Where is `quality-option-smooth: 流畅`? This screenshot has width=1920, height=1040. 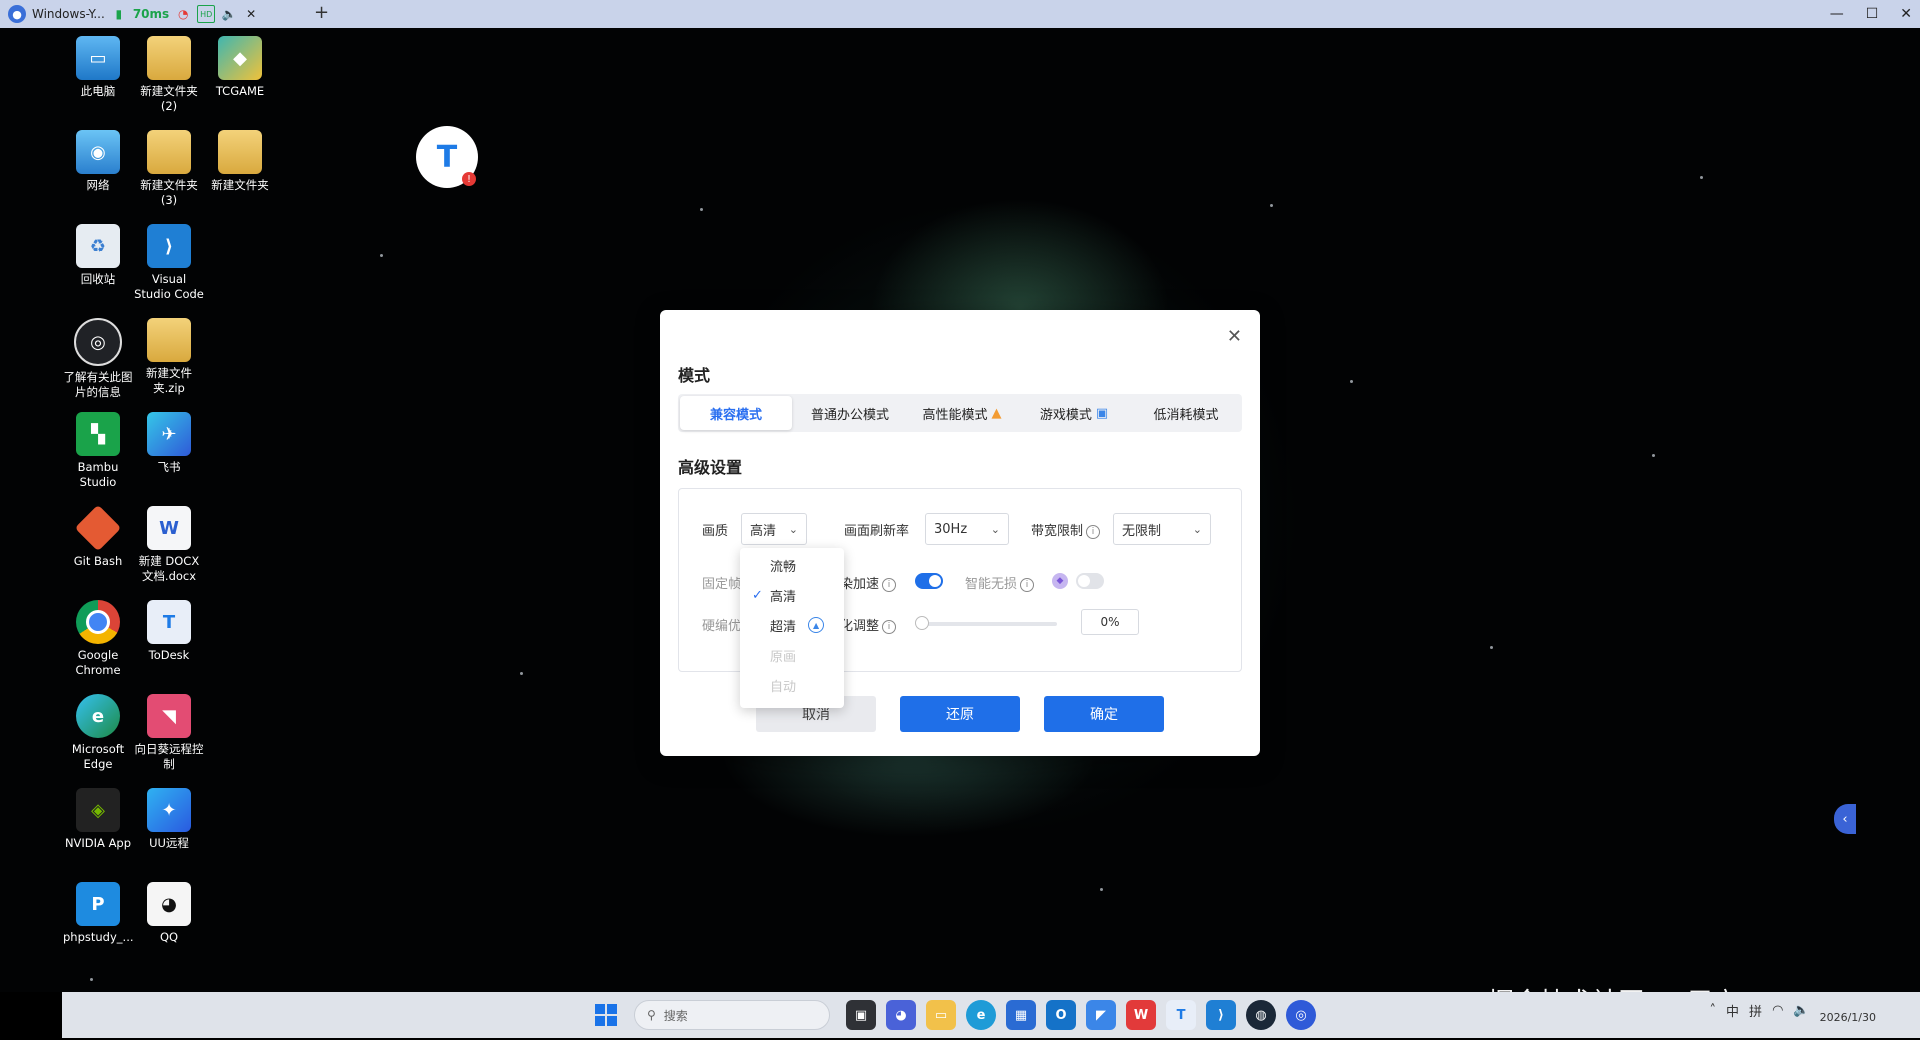
quality-option-smooth: 流畅 is located at coordinates (792, 565).